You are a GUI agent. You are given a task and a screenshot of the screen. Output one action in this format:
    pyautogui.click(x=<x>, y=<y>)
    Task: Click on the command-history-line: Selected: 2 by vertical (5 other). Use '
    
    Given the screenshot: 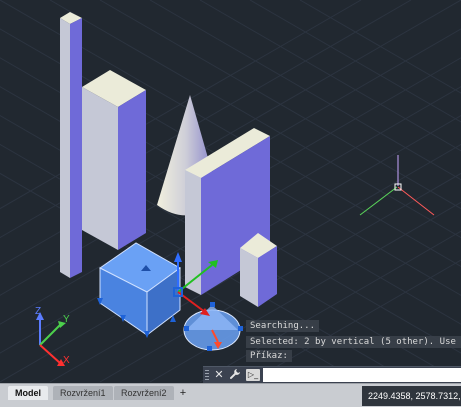 What is the action you would take?
    pyautogui.click(x=353, y=342)
    